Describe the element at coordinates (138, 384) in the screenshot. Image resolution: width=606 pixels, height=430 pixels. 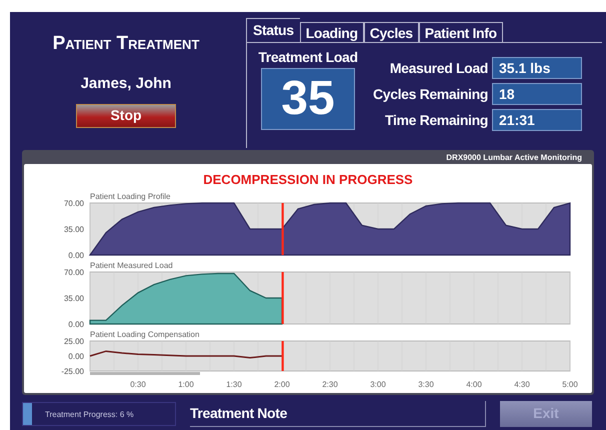
I see `x-tick-label: 0:30` at that location.